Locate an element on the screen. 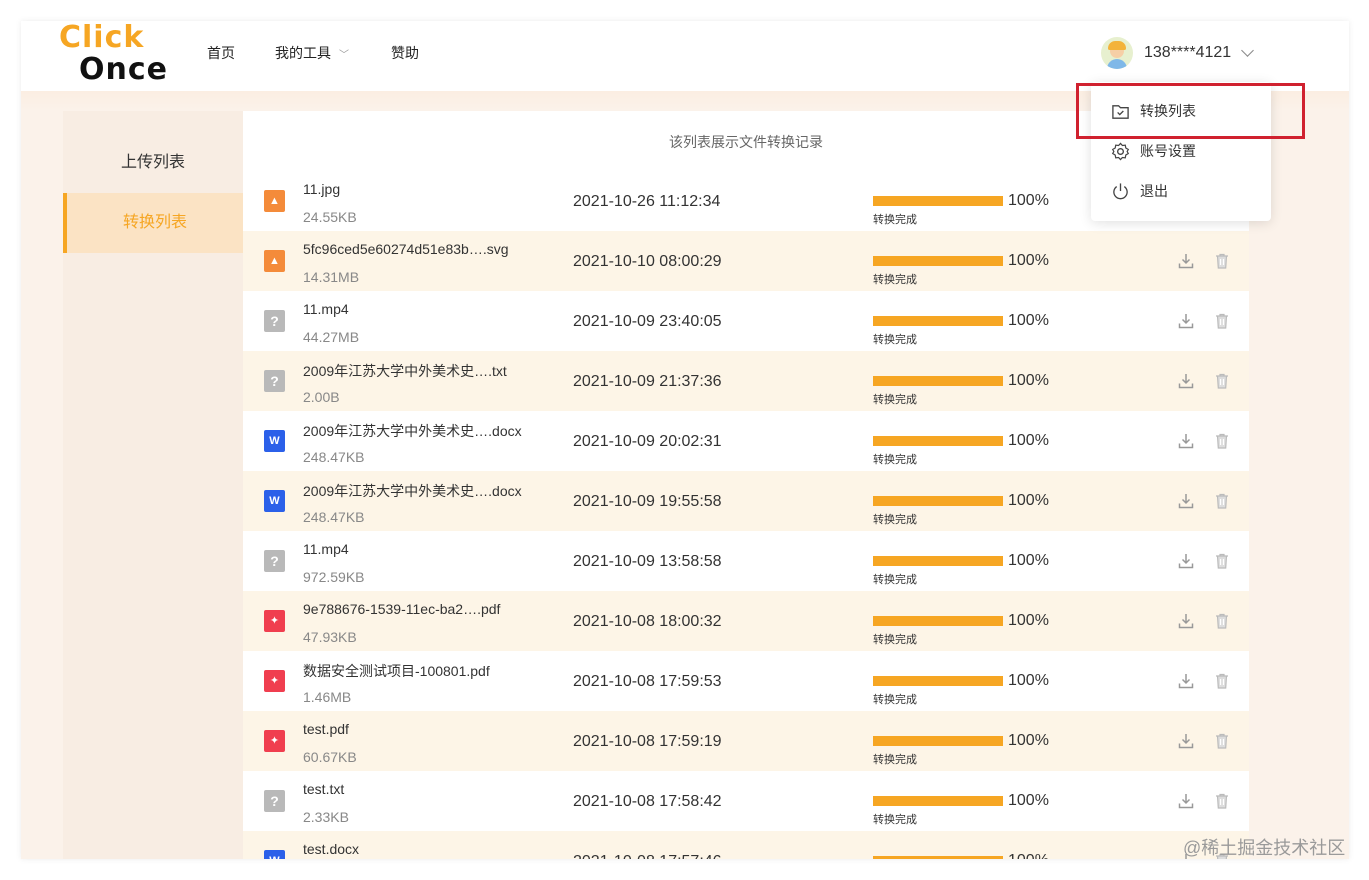 The width and height of the screenshot is (1369, 880). menu-item-account-settings-label: 账号设置 is located at coordinates (1168, 151).